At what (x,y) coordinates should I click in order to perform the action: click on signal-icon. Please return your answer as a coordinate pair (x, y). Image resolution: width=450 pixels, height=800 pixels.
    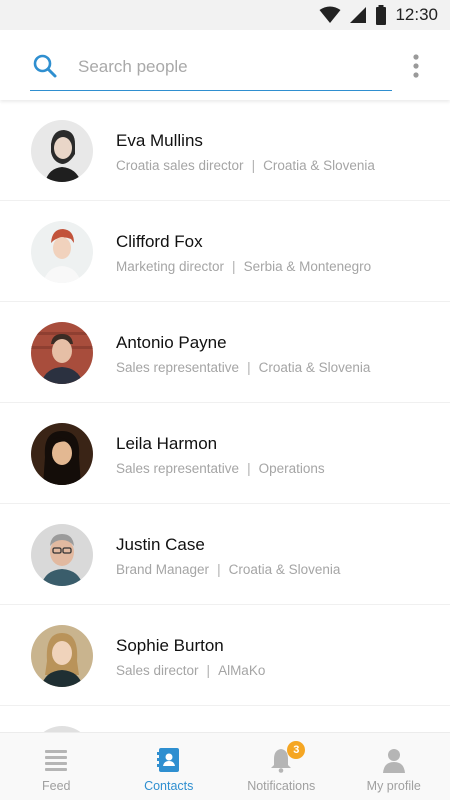
    Looking at the image, I should click on (358, 15).